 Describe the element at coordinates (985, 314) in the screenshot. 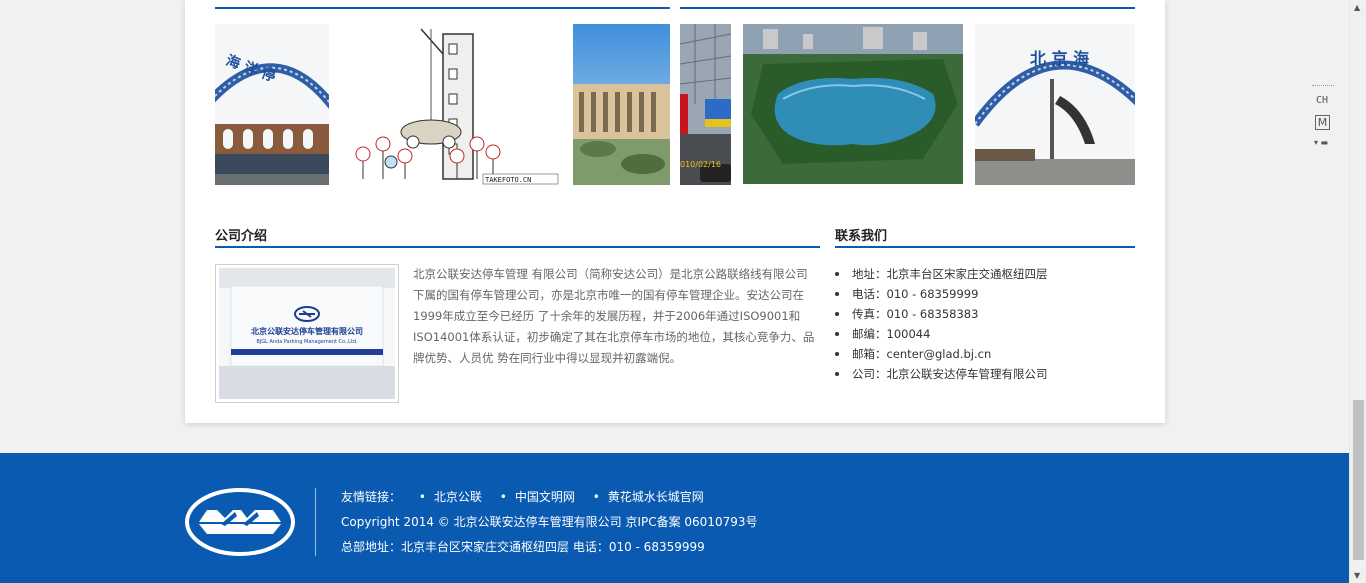

I see `contact-fax: 传真：010 - 68358383` at that location.